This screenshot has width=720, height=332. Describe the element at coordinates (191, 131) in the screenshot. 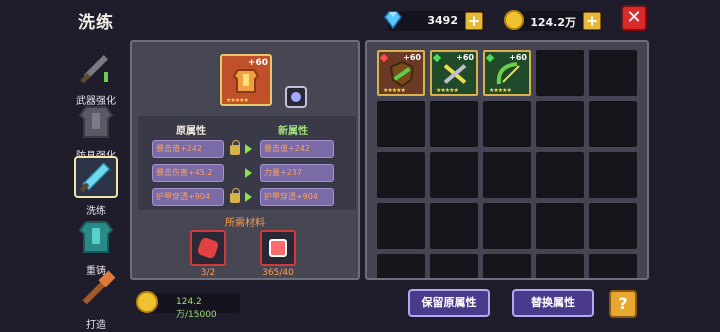

I see `old-attr-header: 原属性` at that location.